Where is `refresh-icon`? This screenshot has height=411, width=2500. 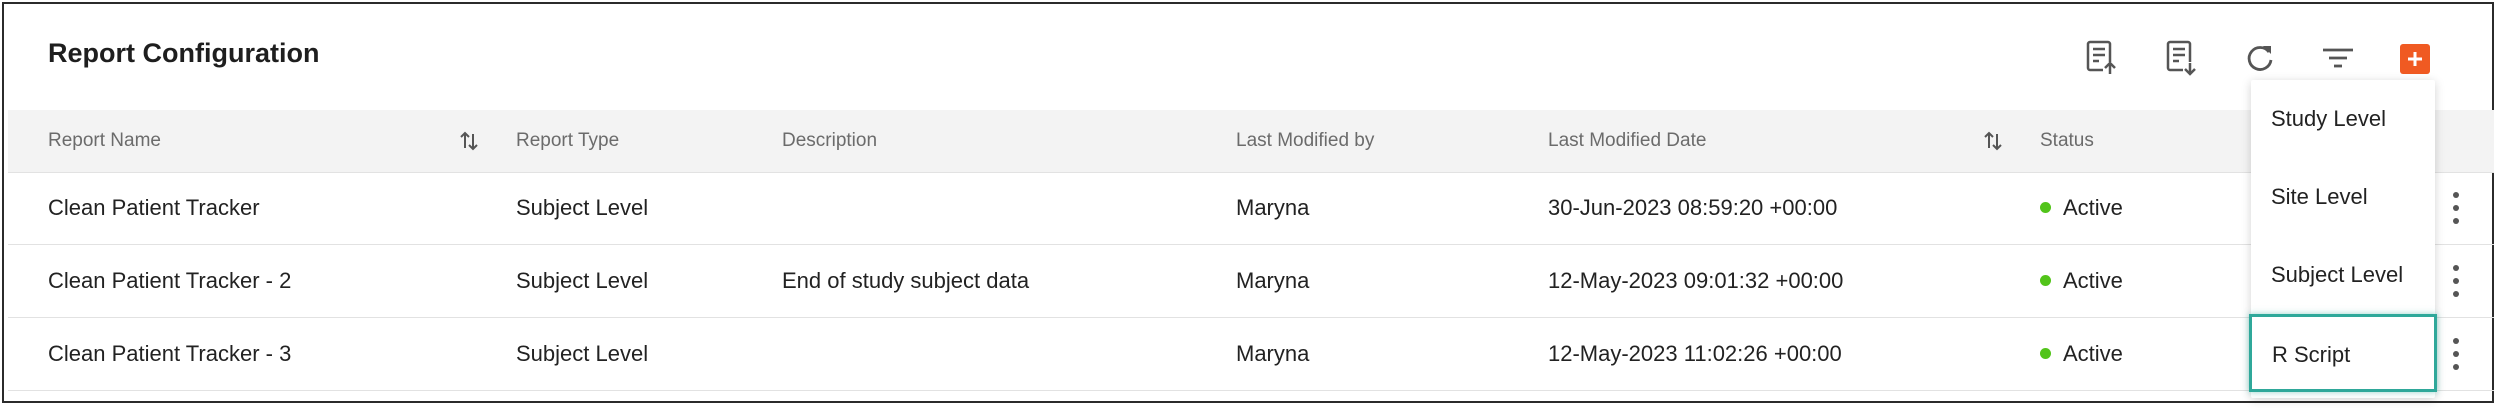
refresh-icon is located at coordinates (2260, 58).